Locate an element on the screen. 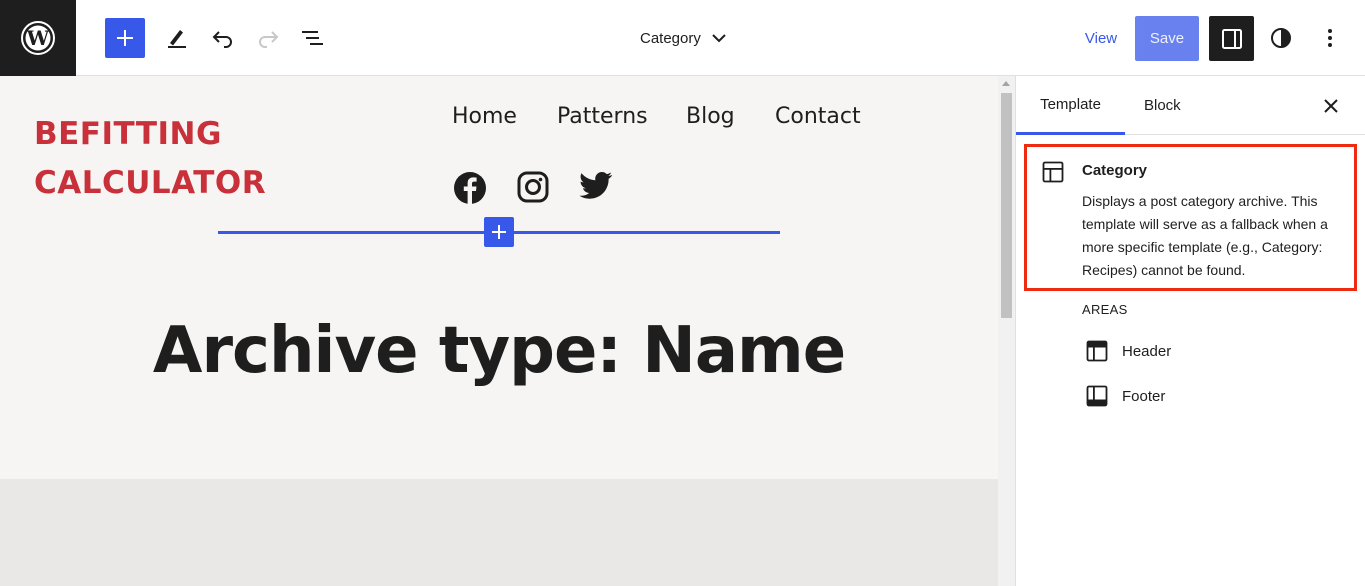  header-icon is located at coordinates (1097, 351).